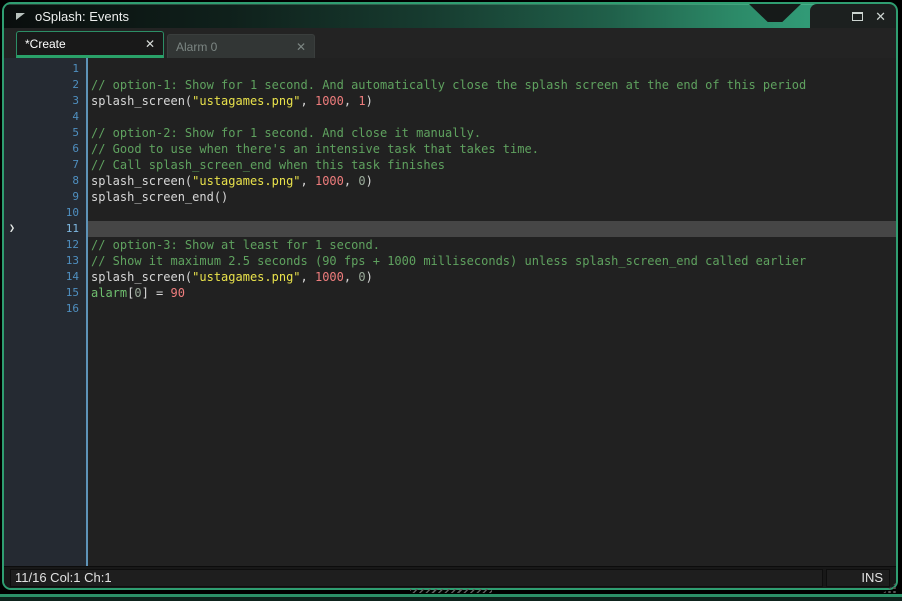  What do you see at coordinates (156, 293) in the screenshot?
I see `code-token-plain: ] =` at bounding box center [156, 293].